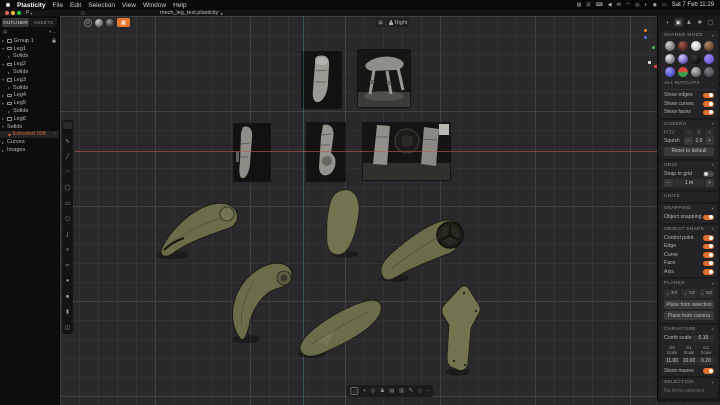 The image size is (720, 405). I want to click on primitive-tool: ◇, so click(420, 391).